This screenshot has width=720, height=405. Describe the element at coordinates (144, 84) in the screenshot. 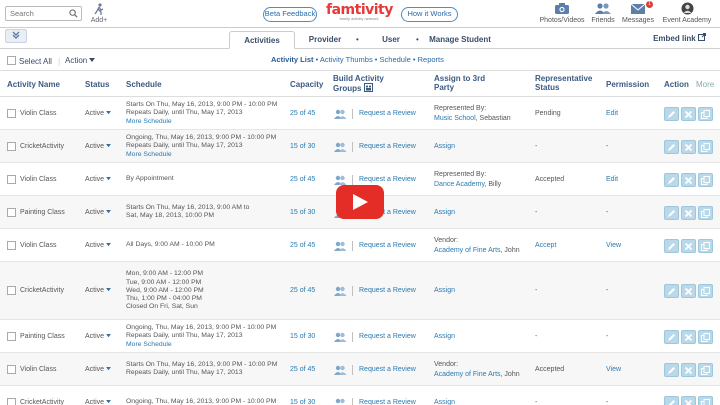

I see `header-schedule: Schedule` at that location.